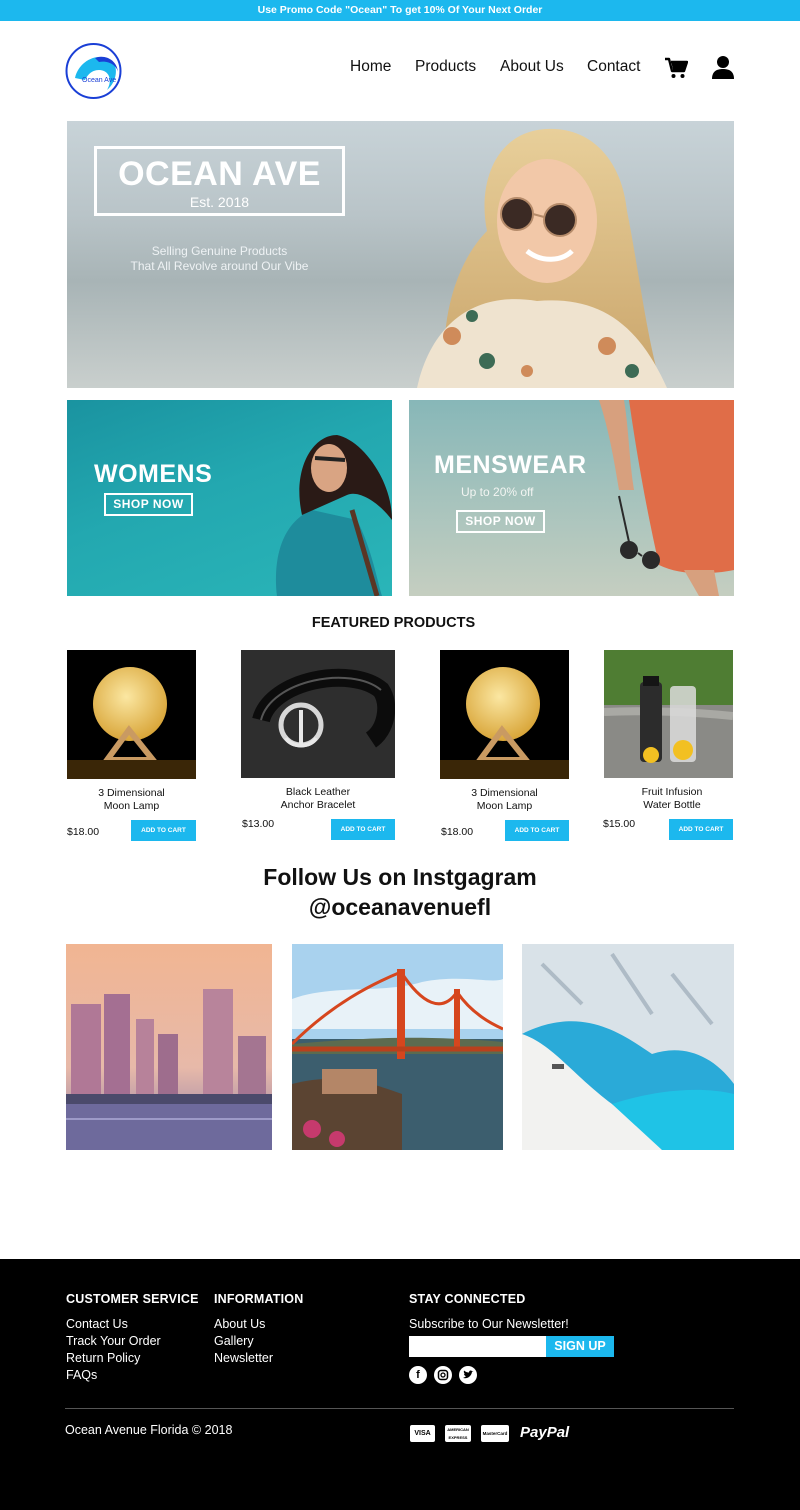 The height and width of the screenshot is (1510, 800). I want to click on user-icon, so click(723, 67).